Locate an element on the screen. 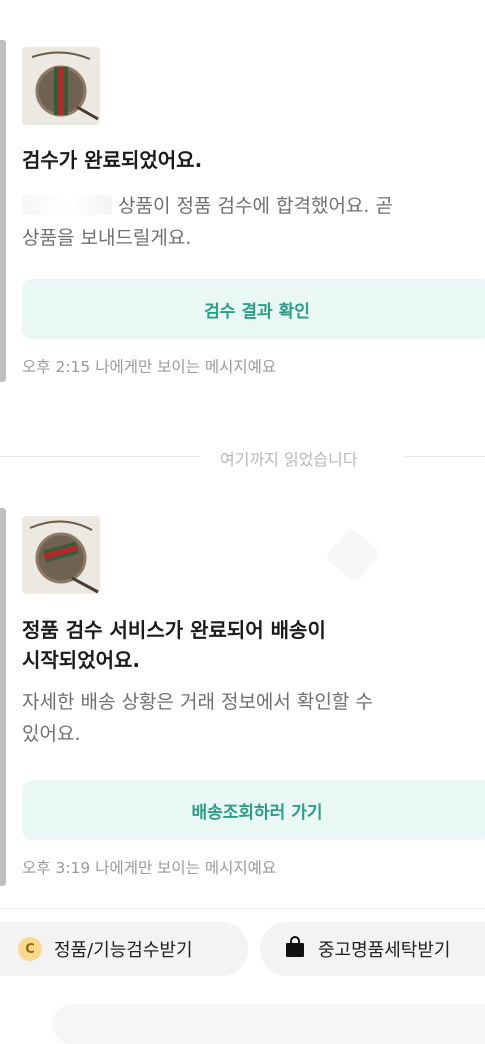 This screenshot has width=485, height=1044. read-marker: 여기까지 읽었습니다 is located at coordinates (242, 457).